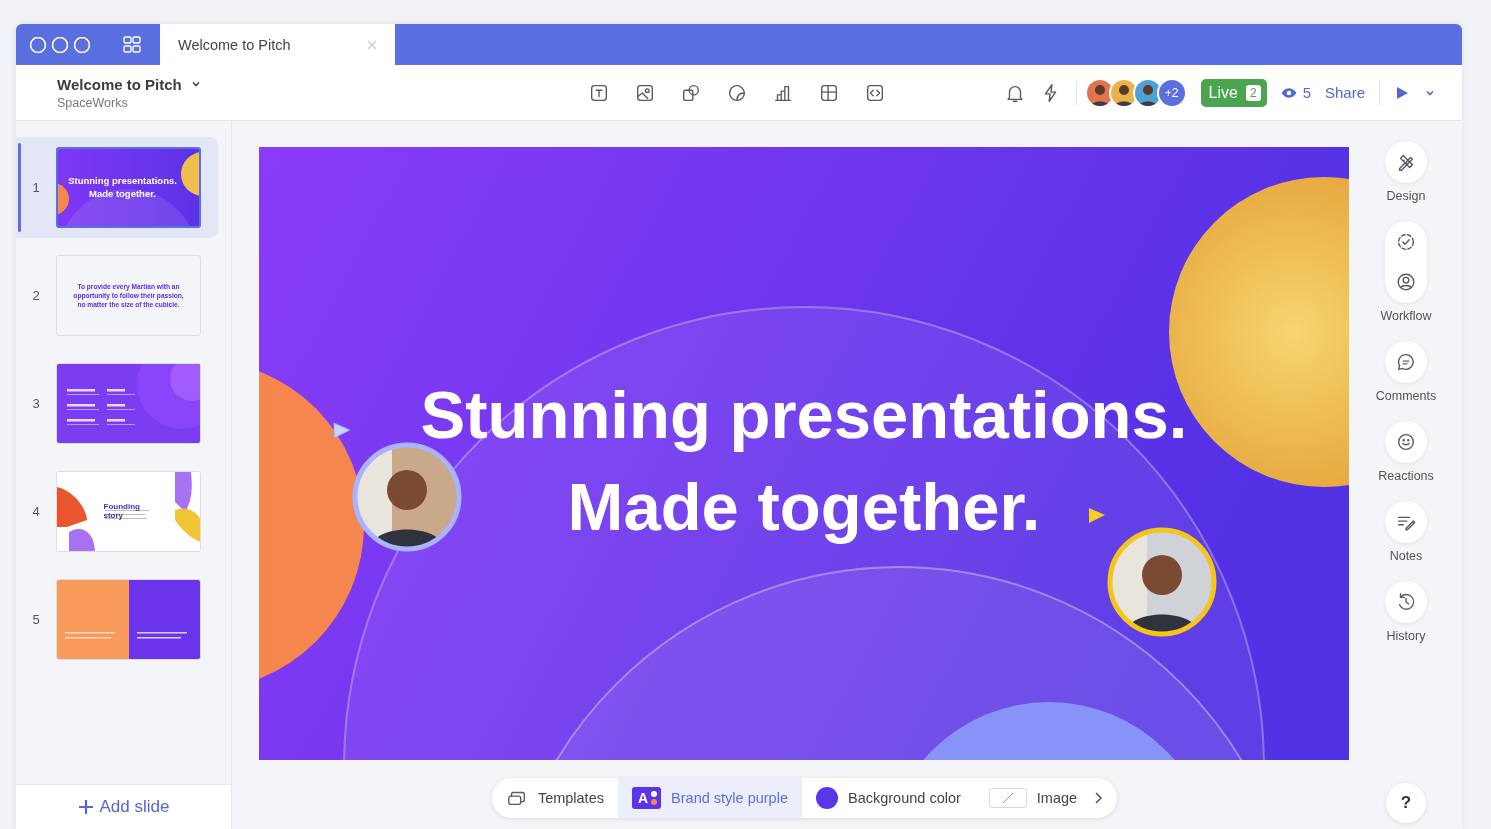  What do you see at coordinates (1402, 92) in the screenshot?
I see `play-icon` at bounding box center [1402, 92].